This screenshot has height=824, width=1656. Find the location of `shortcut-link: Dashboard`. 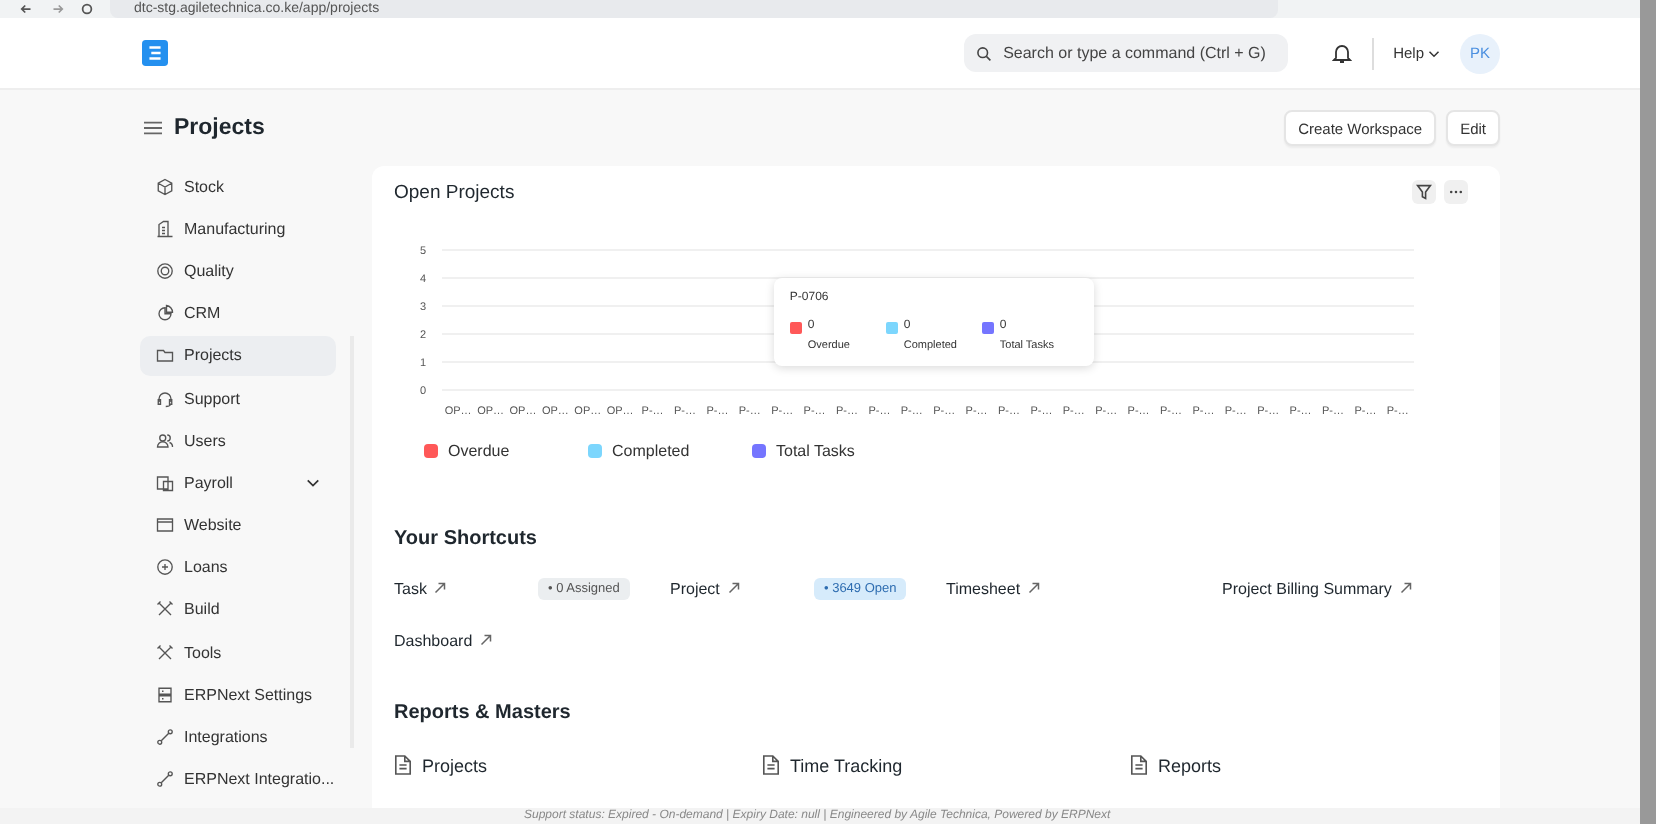

shortcut-link: Dashboard is located at coordinates (466, 640).